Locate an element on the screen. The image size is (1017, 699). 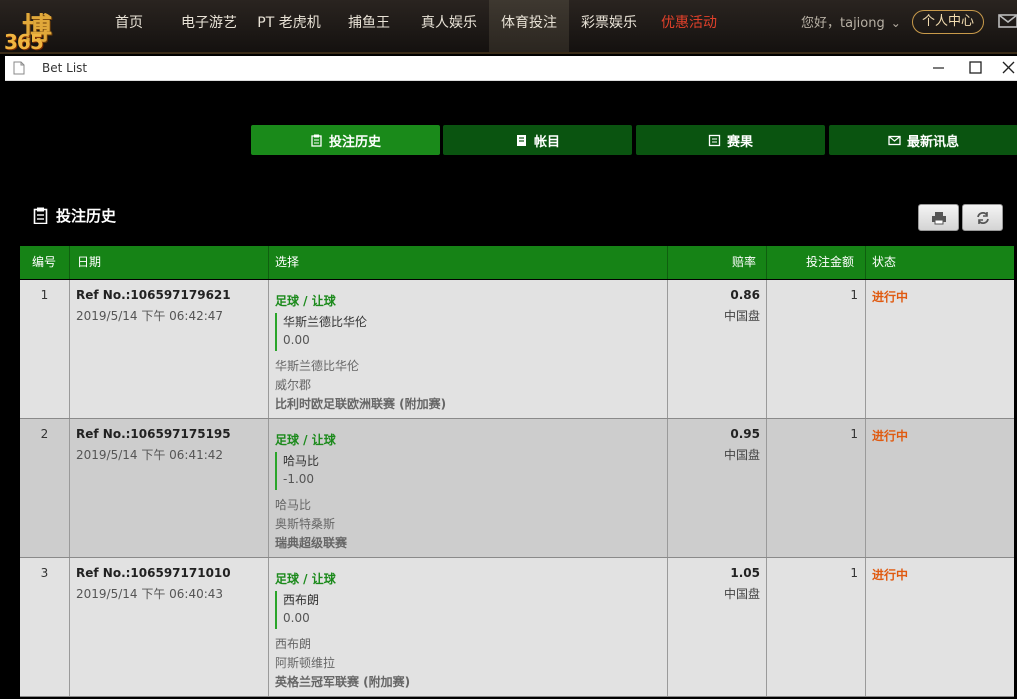
refresh-button is located at coordinates (982, 217).